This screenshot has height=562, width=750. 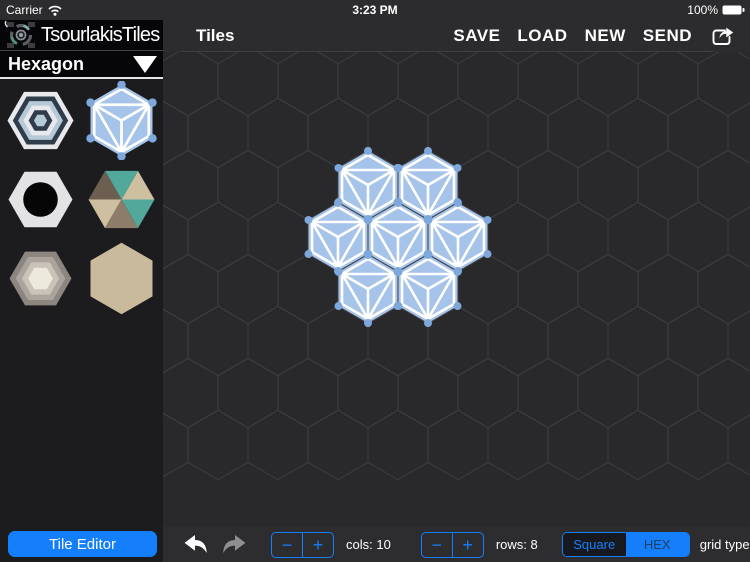 I want to click on grid-type-segmented-control: Square HEX, so click(x=625, y=544).